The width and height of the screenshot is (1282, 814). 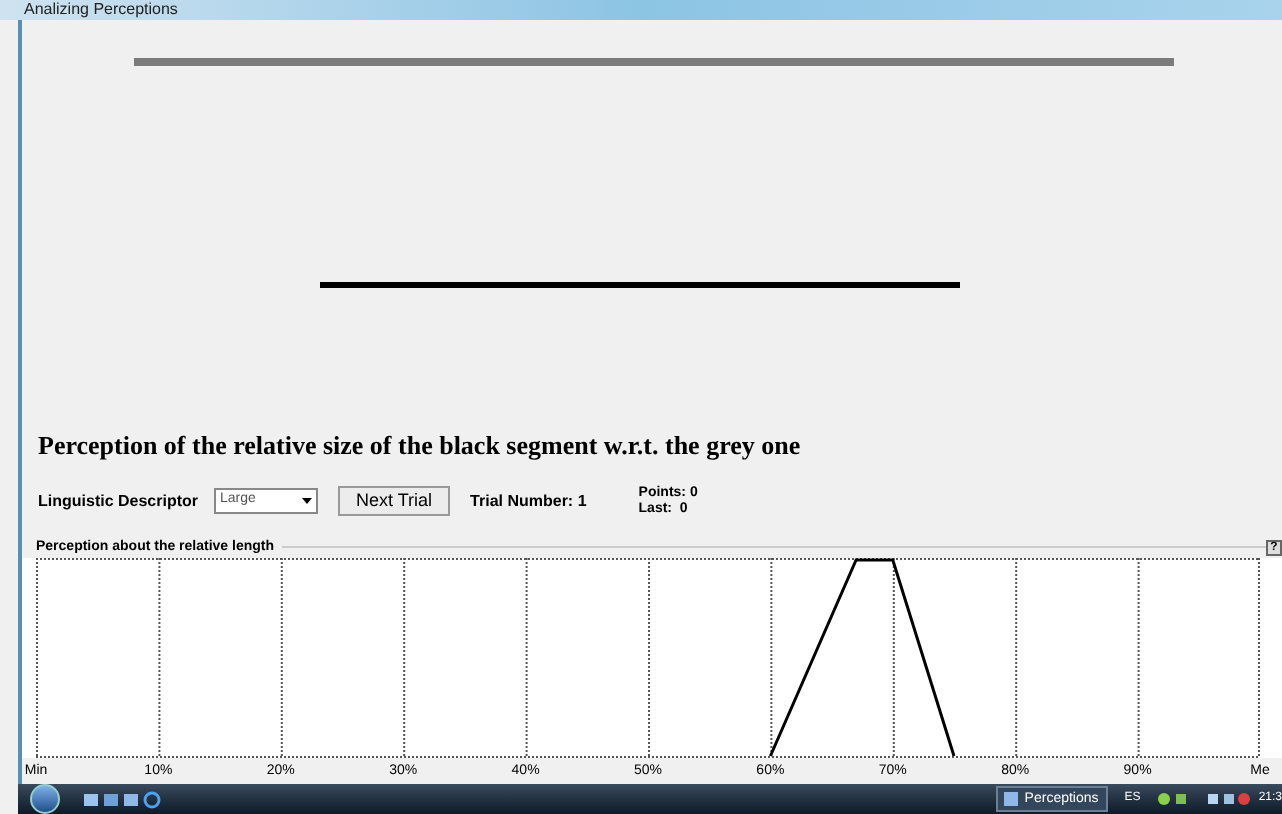 I want to click on start-button, so click(x=45, y=799).